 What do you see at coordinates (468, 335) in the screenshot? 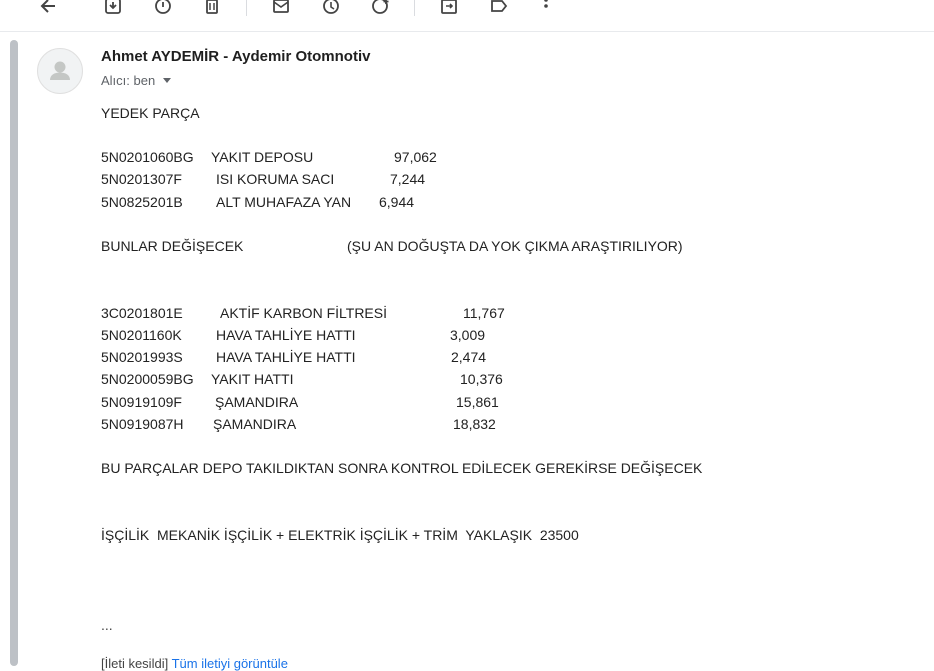
I see `part-price: 3,009` at bounding box center [468, 335].